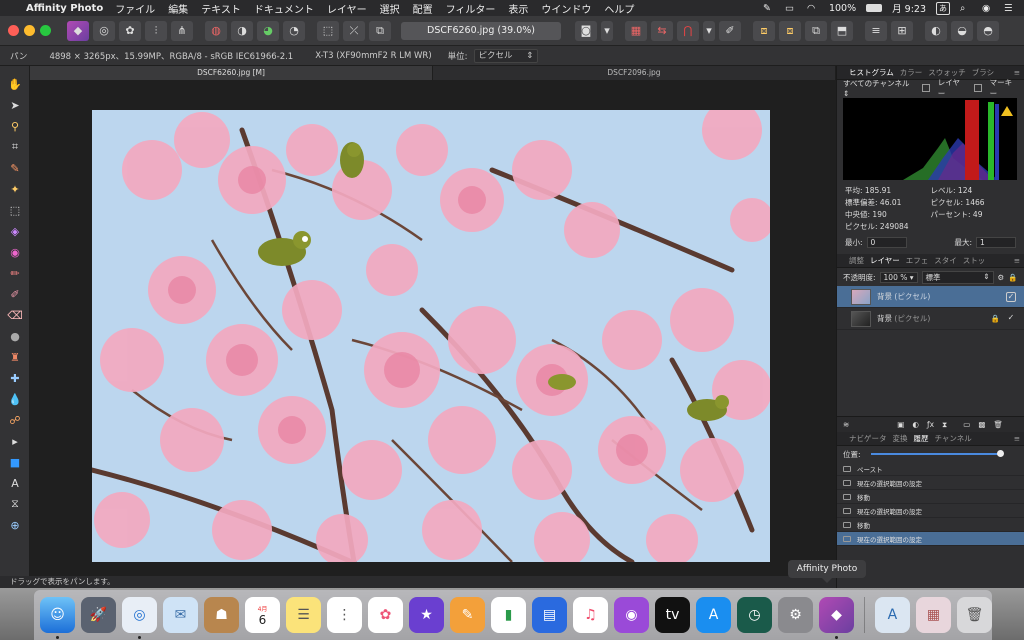 The image size is (1024, 640). What do you see at coordinates (662, 30) in the screenshot?
I see `view-mode-icon: ⇆` at bounding box center [662, 30].